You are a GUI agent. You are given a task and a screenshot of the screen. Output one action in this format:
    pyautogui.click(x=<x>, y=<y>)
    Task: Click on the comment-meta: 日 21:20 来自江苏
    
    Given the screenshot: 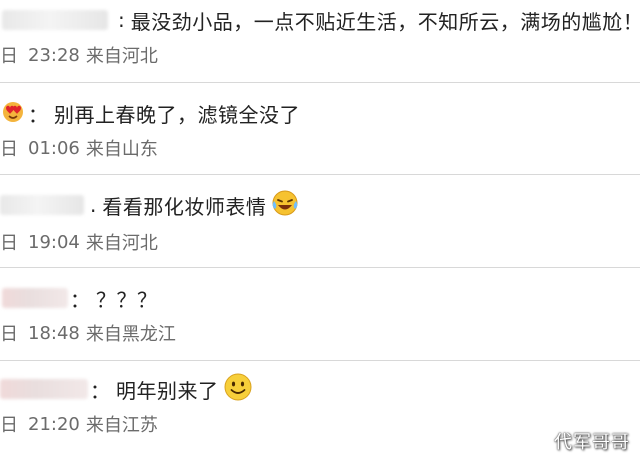 What is the action you would take?
    pyautogui.click(x=79, y=424)
    